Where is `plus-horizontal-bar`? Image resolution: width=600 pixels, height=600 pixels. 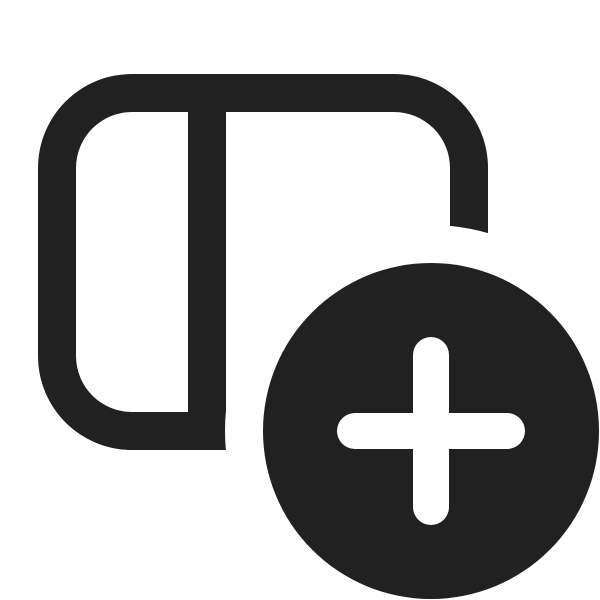
plus-horizontal-bar is located at coordinates (431, 431).